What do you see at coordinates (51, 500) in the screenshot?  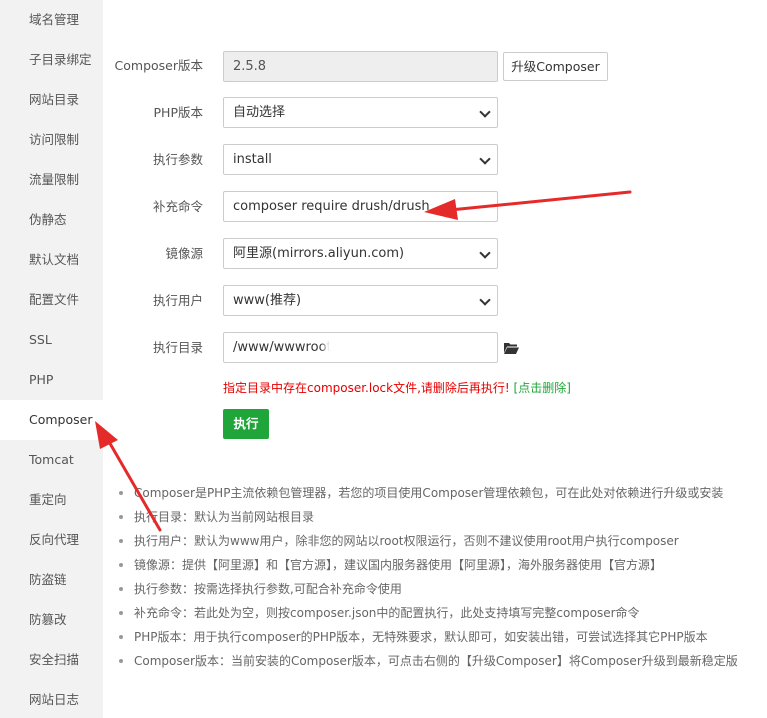 I see `sidebar-item-redirect: 重定向` at bounding box center [51, 500].